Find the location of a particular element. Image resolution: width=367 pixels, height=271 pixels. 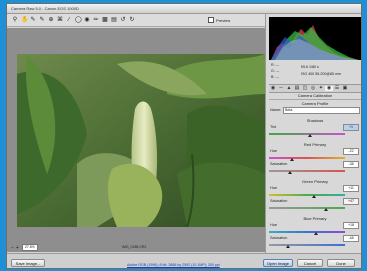

section-title: Camera Calibration is located at coordinates (315, 95).